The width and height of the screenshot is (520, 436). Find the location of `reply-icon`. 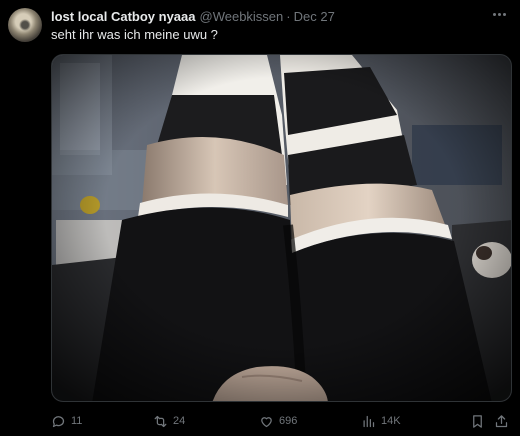

reply-icon is located at coordinates (58, 421).